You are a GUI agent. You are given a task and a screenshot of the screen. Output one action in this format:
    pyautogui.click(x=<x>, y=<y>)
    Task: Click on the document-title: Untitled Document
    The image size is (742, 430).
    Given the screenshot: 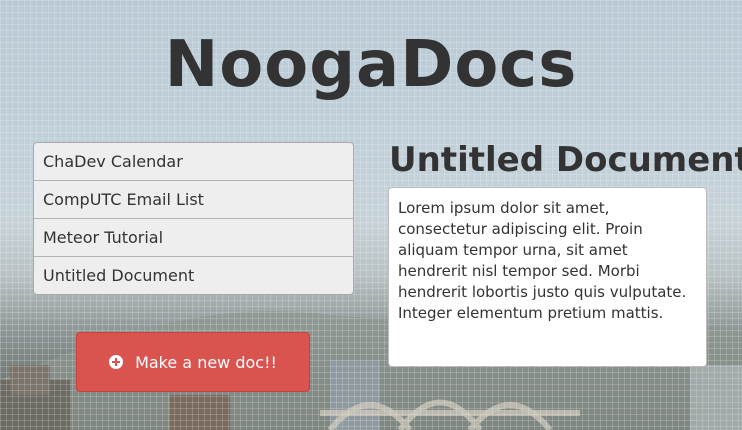 What is the action you would take?
    pyautogui.click(x=565, y=160)
    